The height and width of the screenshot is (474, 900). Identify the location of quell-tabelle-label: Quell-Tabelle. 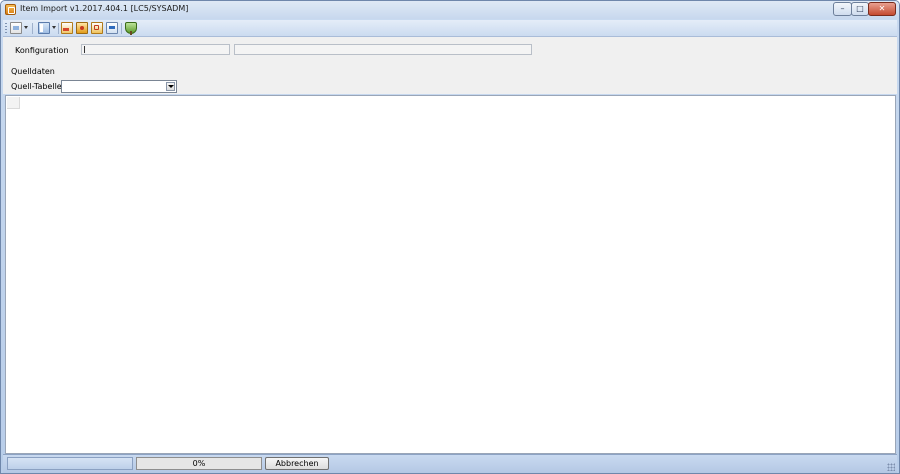
(36, 86).